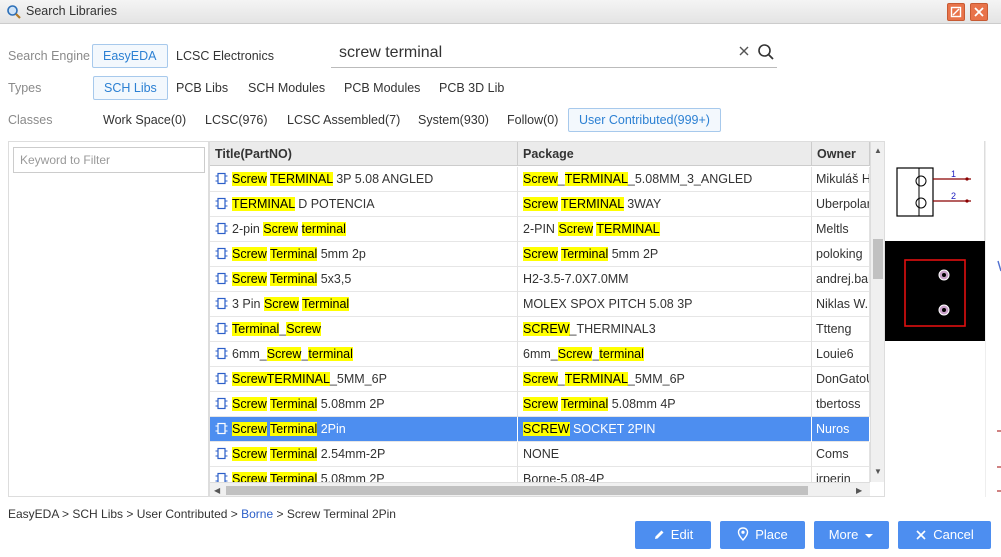 The height and width of the screenshot is (557, 1001). I want to click on more-button: More, so click(851, 535).